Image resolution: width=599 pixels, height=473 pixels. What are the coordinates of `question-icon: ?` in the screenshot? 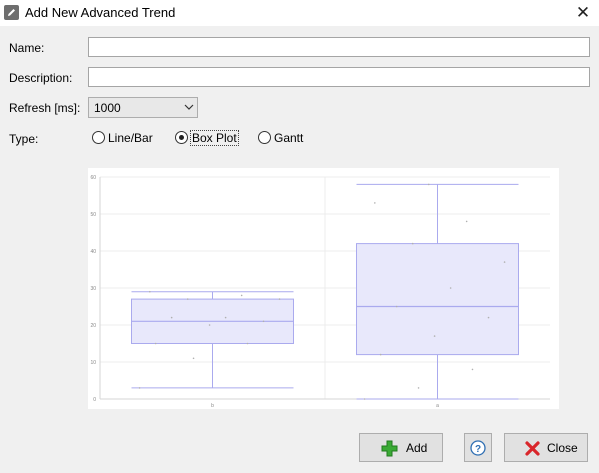 It's located at (478, 448).